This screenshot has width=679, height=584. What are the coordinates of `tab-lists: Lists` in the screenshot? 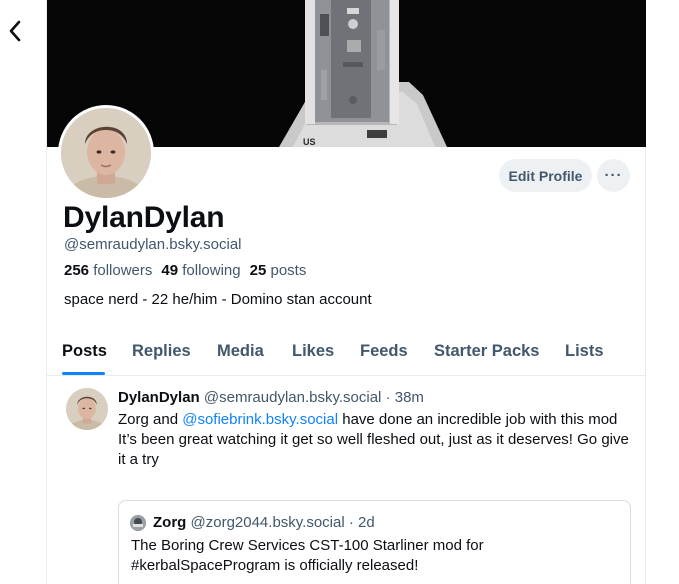 It's located at (584, 351).